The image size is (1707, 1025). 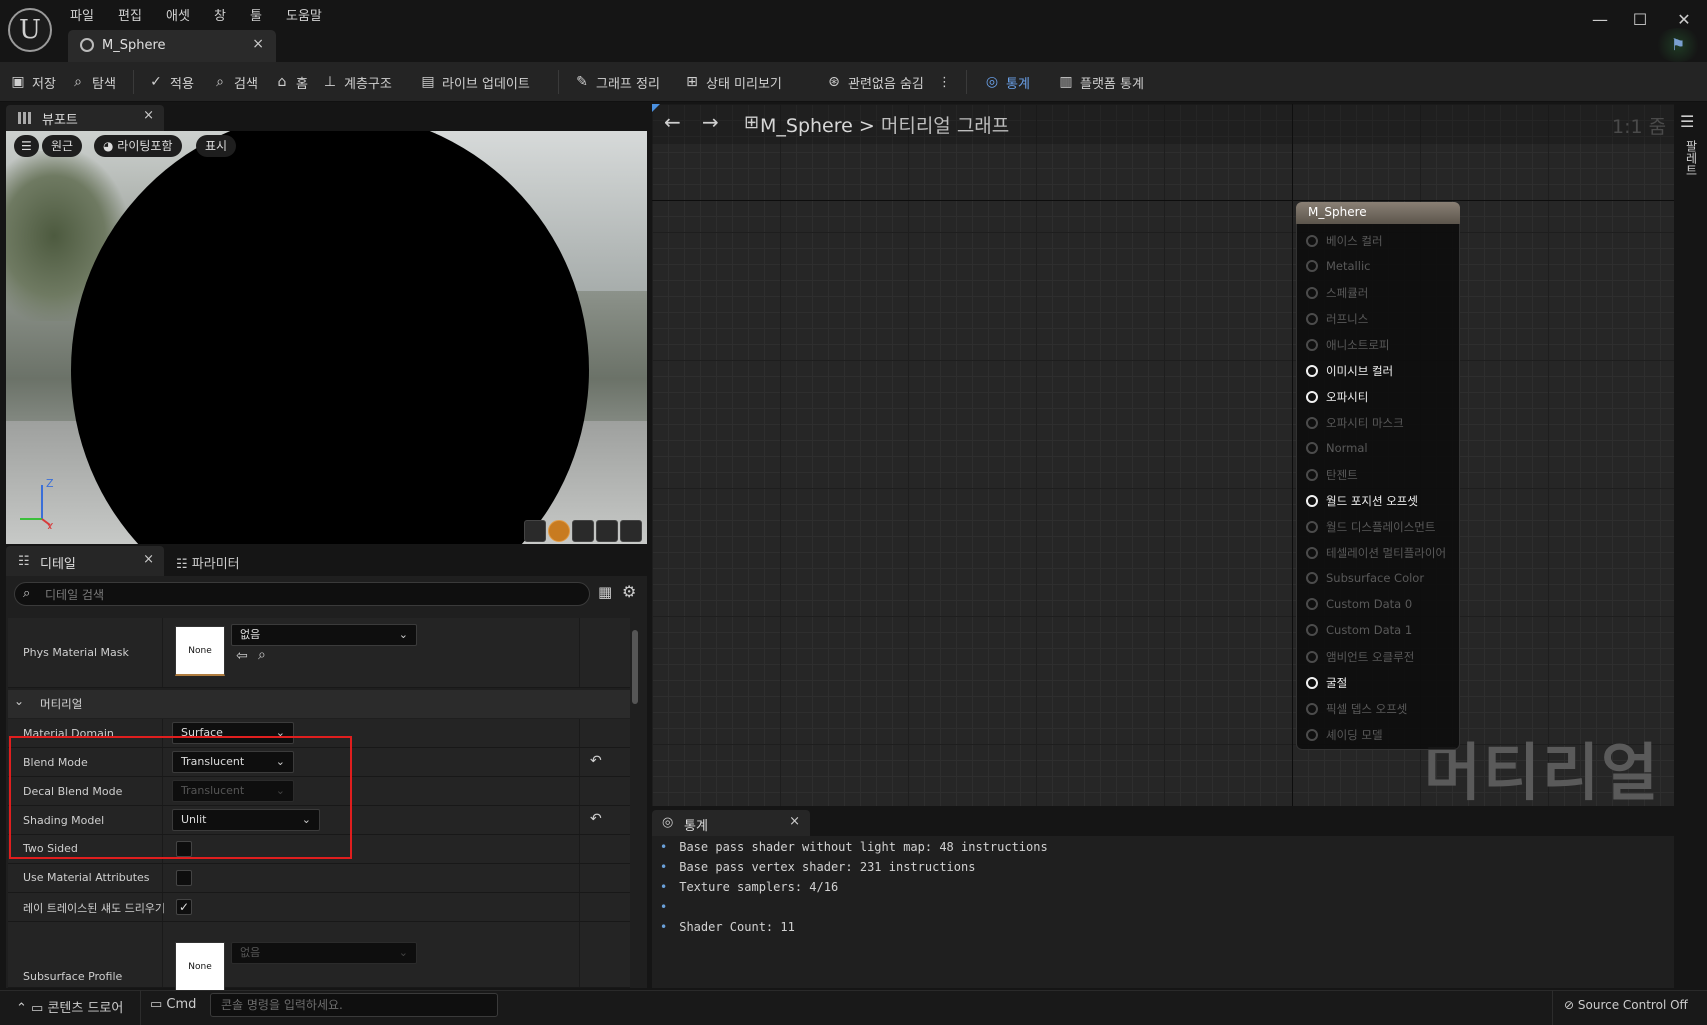 What do you see at coordinates (208, 562) in the screenshot?
I see `tab-parameters: ☷ 파라미터` at bounding box center [208, 562].